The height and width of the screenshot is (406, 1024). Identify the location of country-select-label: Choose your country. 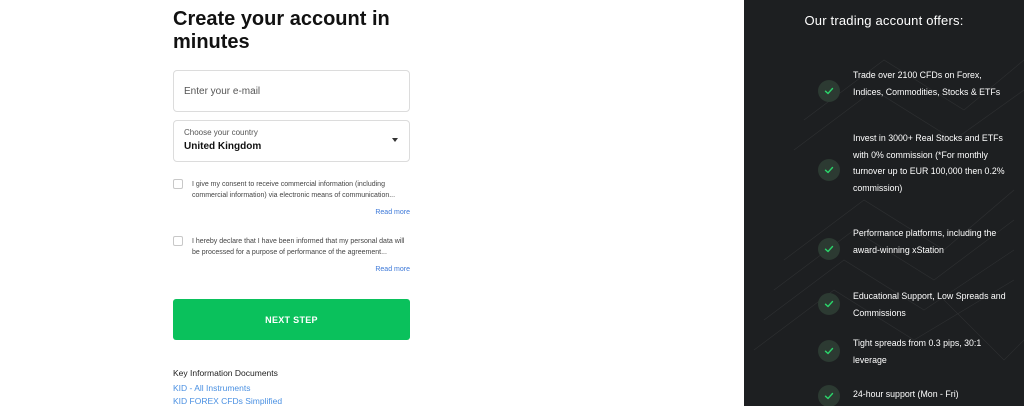
(221, 132).